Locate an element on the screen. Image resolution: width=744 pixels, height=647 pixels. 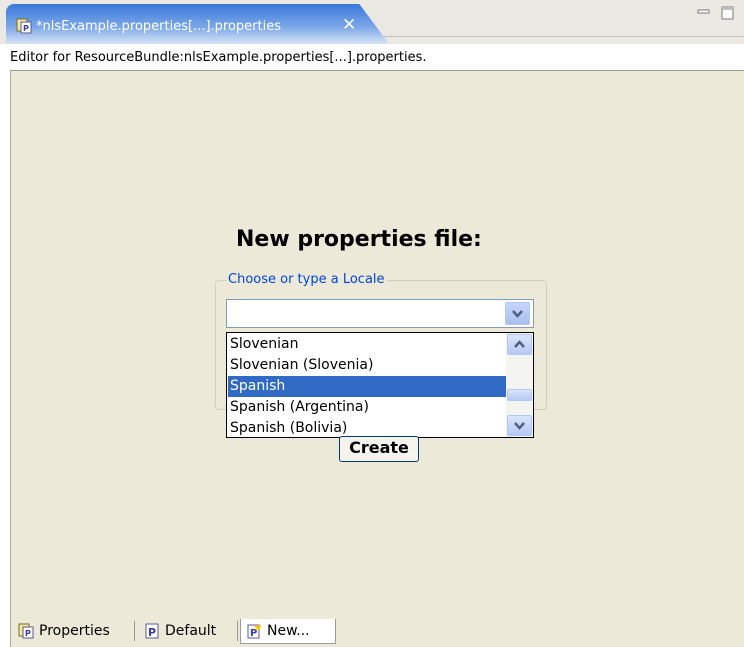
tab-properties: P Properties is located at coordinates (61, 631).